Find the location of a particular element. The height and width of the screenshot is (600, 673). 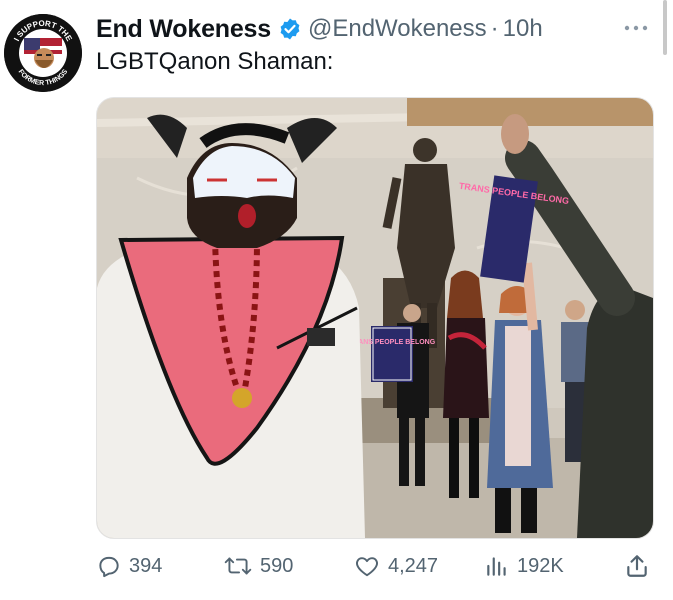

like-icon is located at coordinates (367, 567).